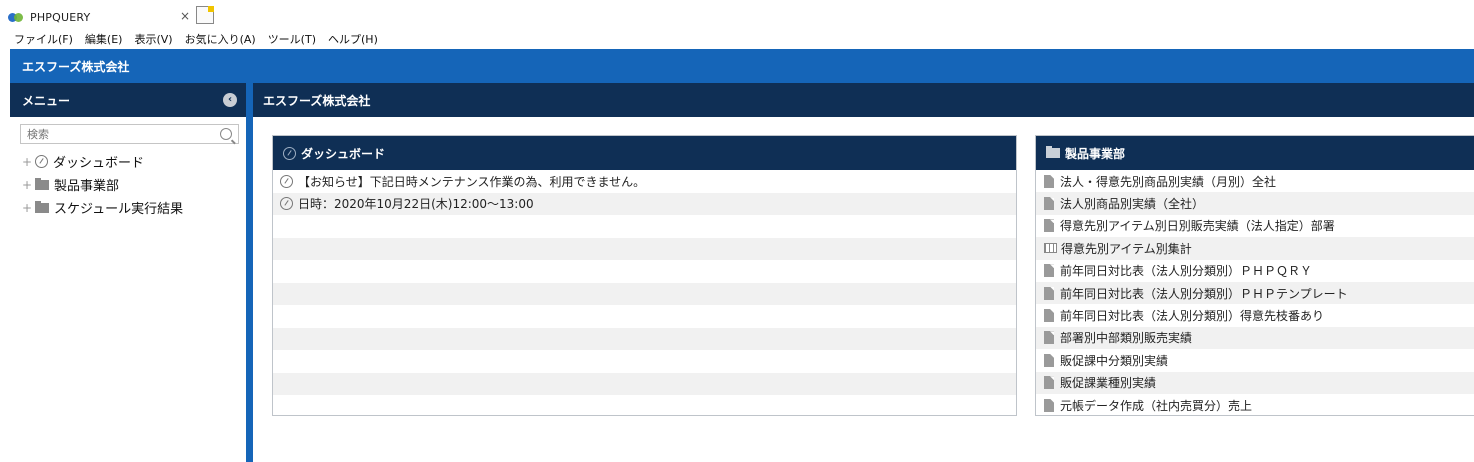 The width and height of the screenshot is (1474, 462). I want to click on dashboard-panel-header: ダッシュボード, so click(644, 153).